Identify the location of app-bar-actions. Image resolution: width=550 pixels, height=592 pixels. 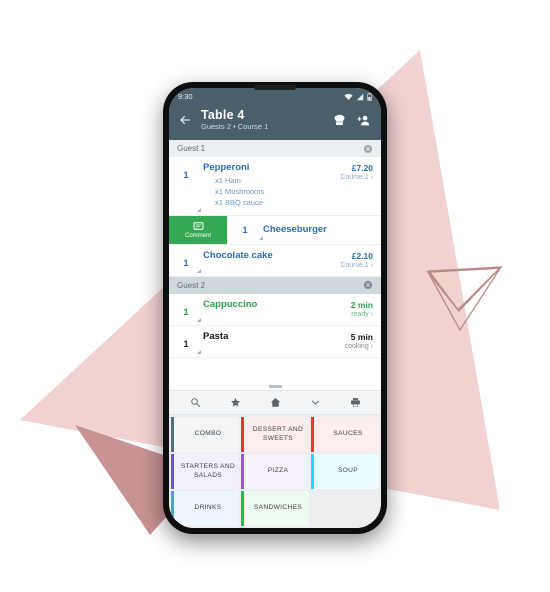
(353, 120).